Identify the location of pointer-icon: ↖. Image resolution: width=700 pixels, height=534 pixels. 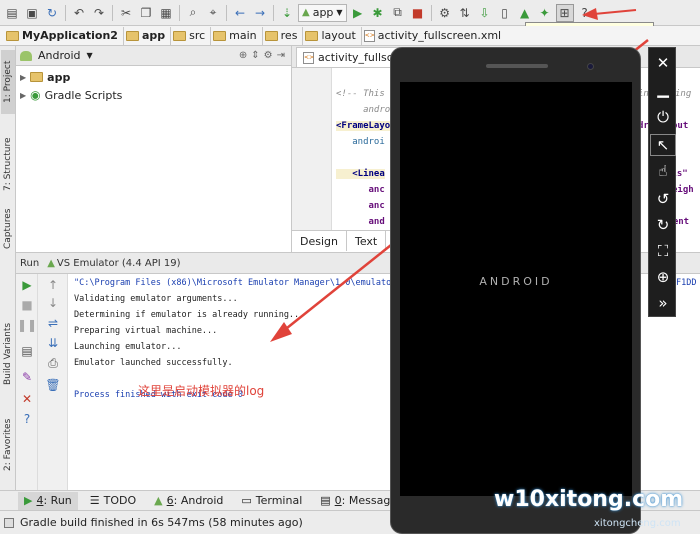
(663, 145).